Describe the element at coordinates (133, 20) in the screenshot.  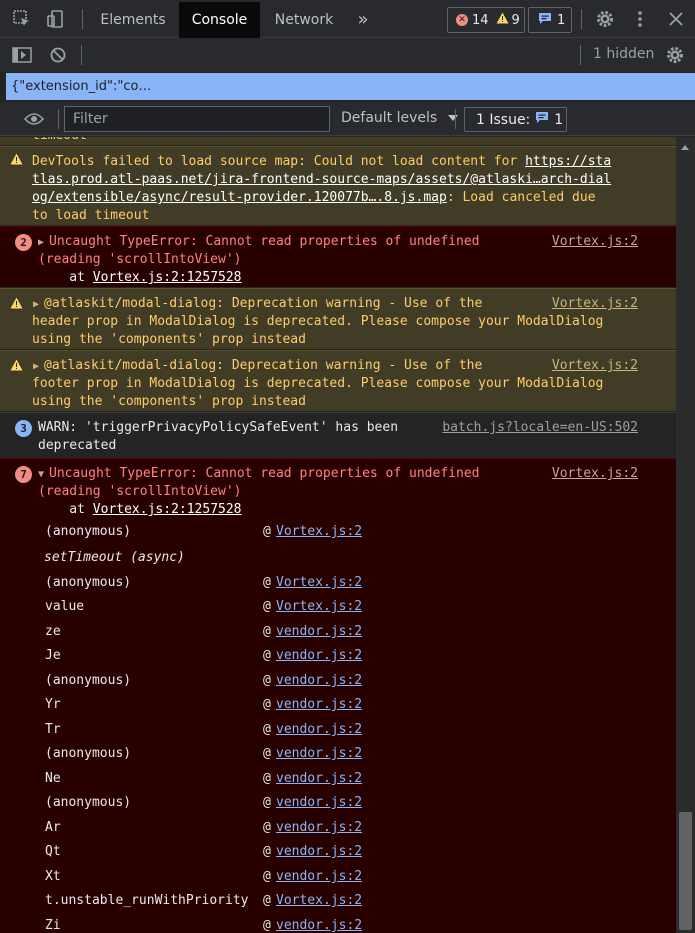
I see `tab-elements: Elements` at that location.